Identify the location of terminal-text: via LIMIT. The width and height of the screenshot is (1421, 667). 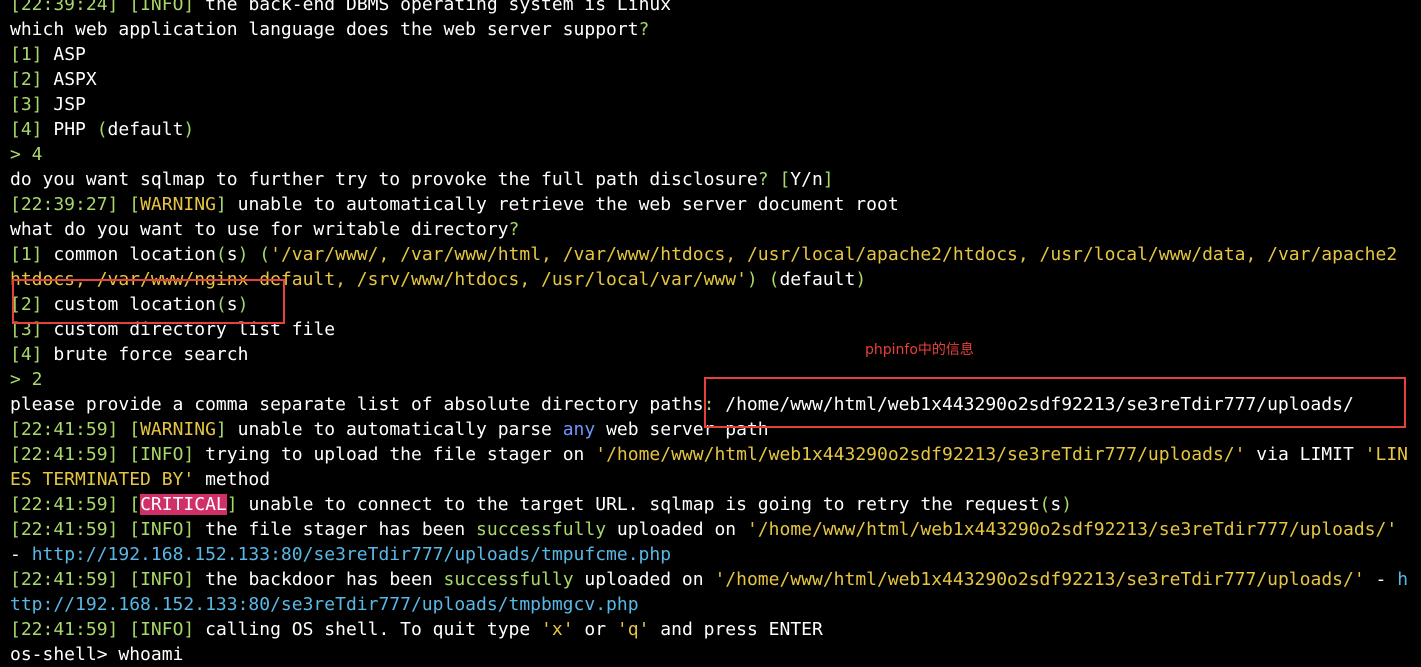
(1305, 454).